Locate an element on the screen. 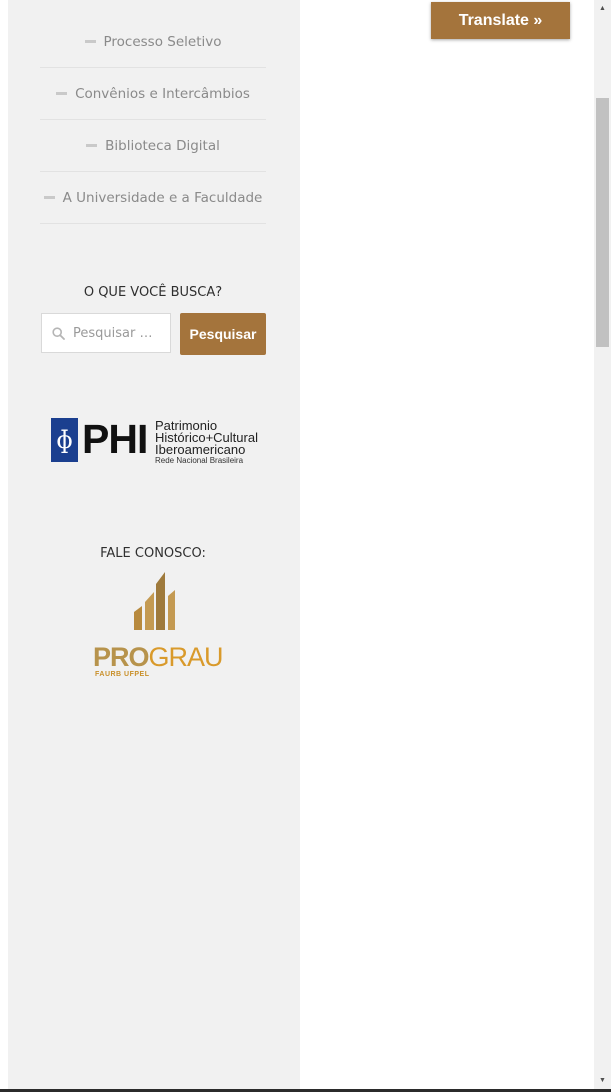 This screenshot has width=611, height=1092. phi-logo-line3: Iberoamericano is located at coordinates (200, 449).